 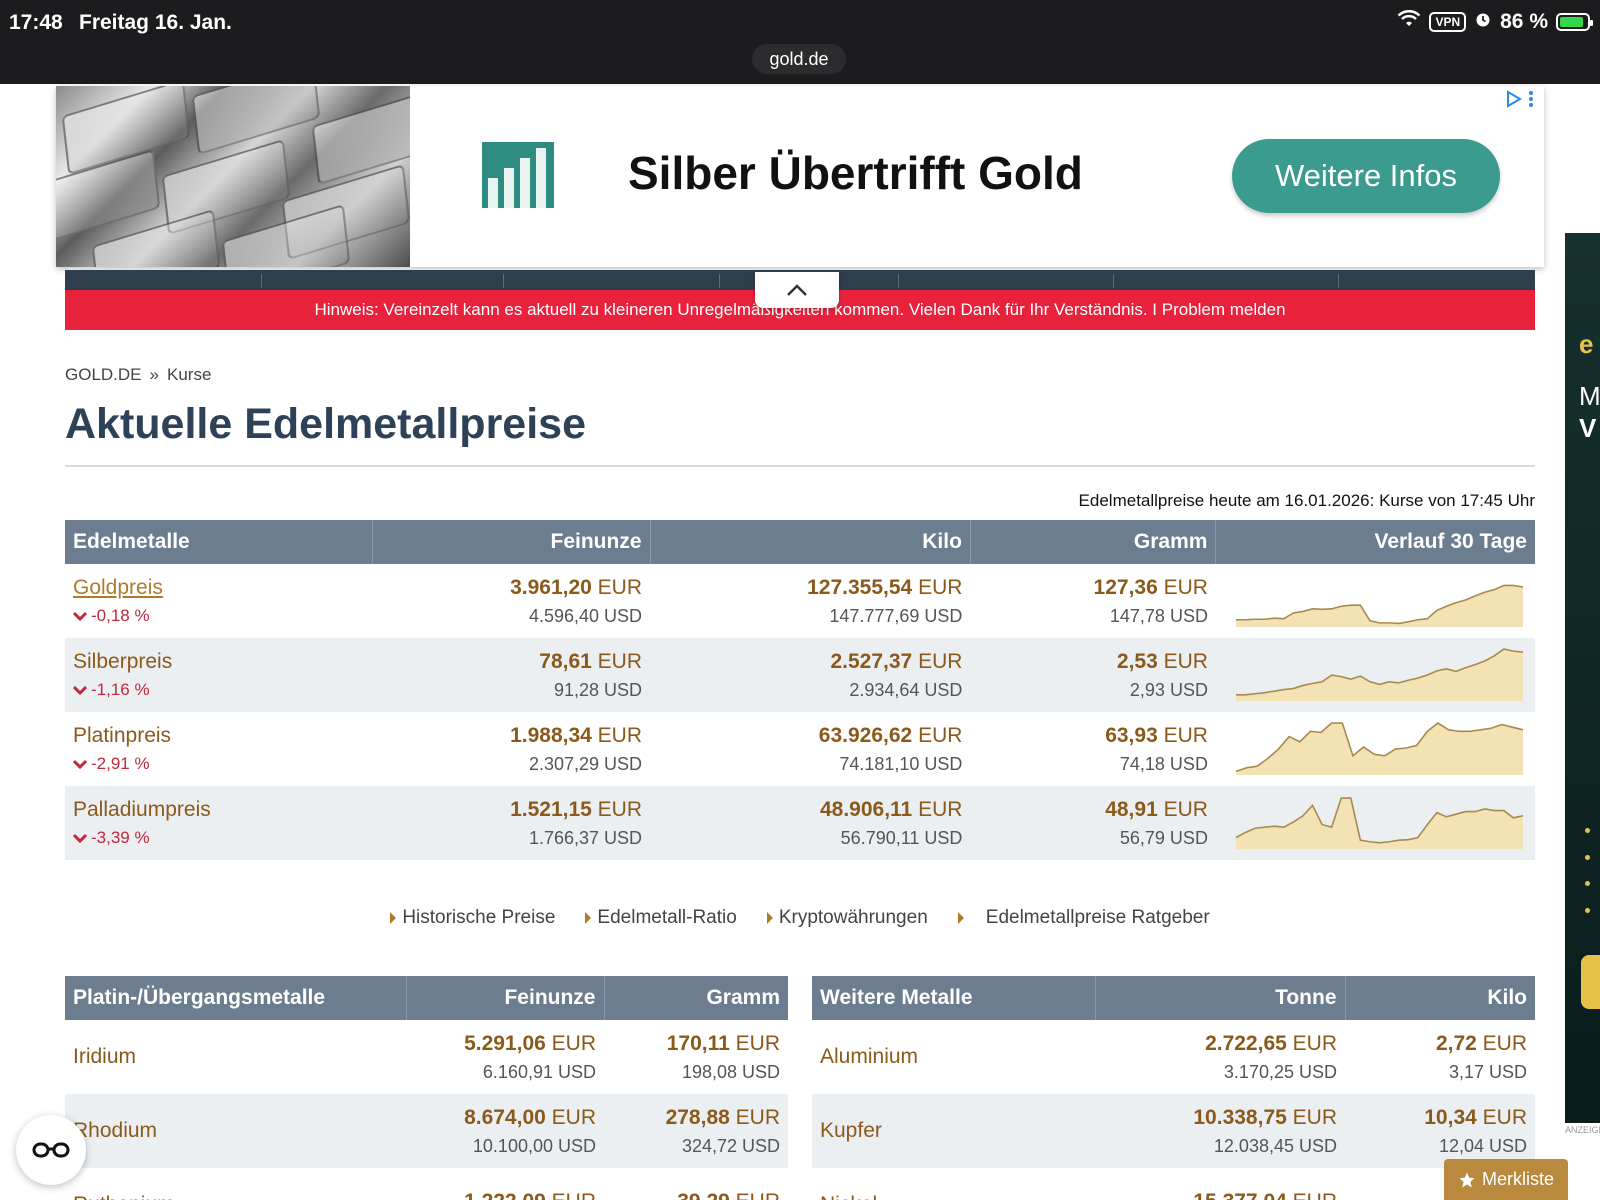 What do you see at coordinates (1083, 918) in the screenshot?
I see `link-guide: Edelmetallpreise Ratgeber` at bounding box center [1083, 918].